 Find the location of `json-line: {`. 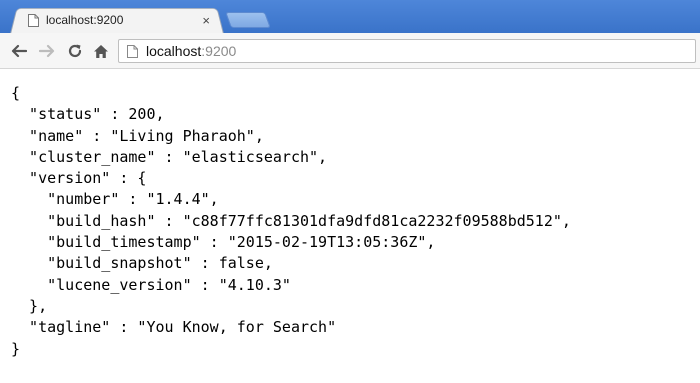

json-line: { is located at coordinates (16, 93).